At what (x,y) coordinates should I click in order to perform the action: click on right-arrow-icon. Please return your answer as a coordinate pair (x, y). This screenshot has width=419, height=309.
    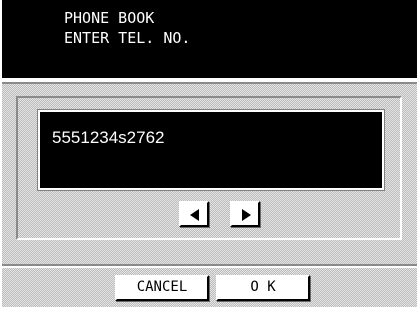
    Looking at the image, I should click on (246, 215).